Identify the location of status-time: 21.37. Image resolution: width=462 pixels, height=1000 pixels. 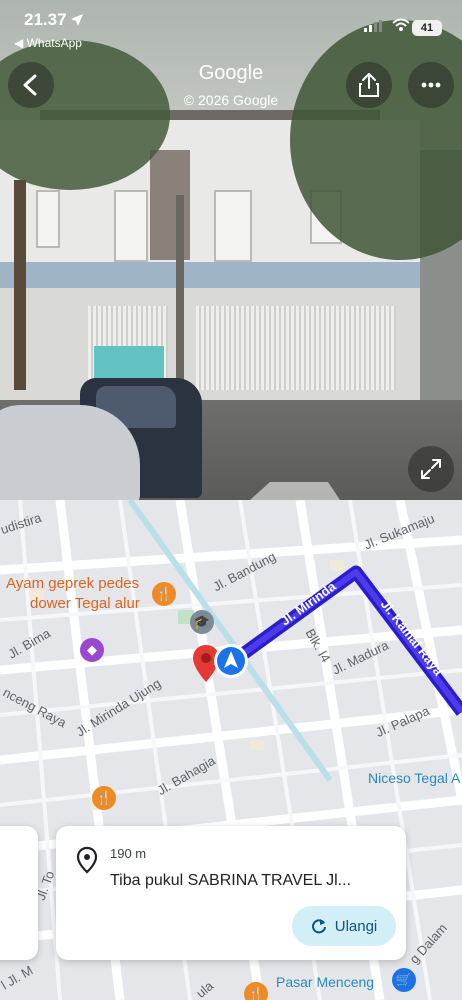
(54, 20).